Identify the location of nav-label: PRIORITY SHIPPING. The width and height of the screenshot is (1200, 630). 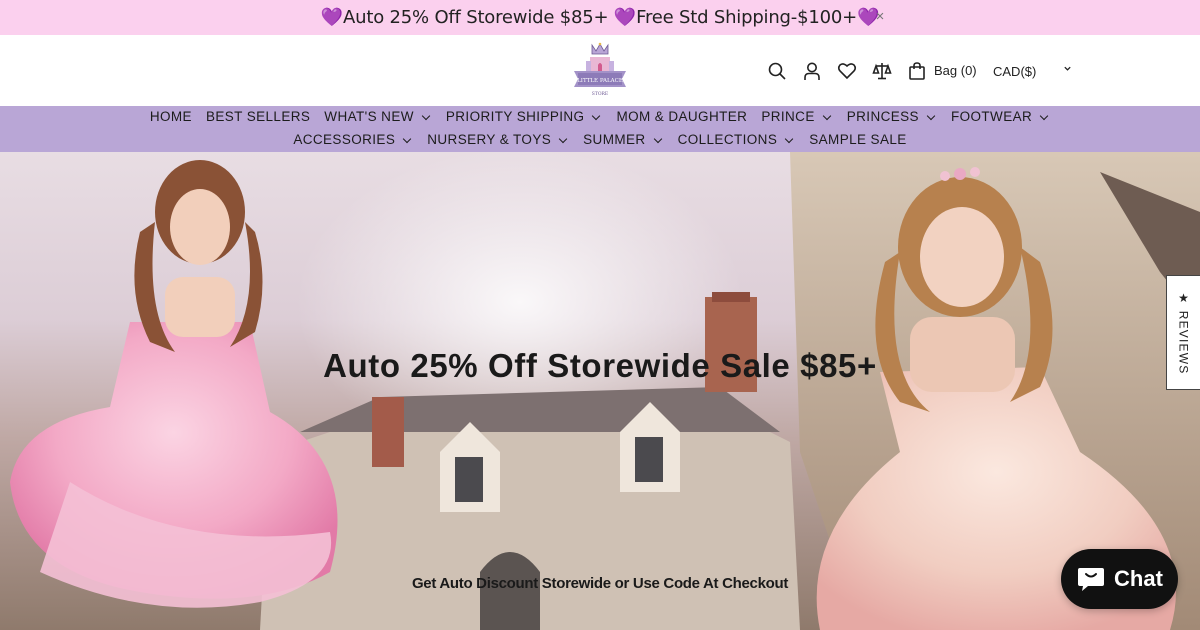
(515, 116).